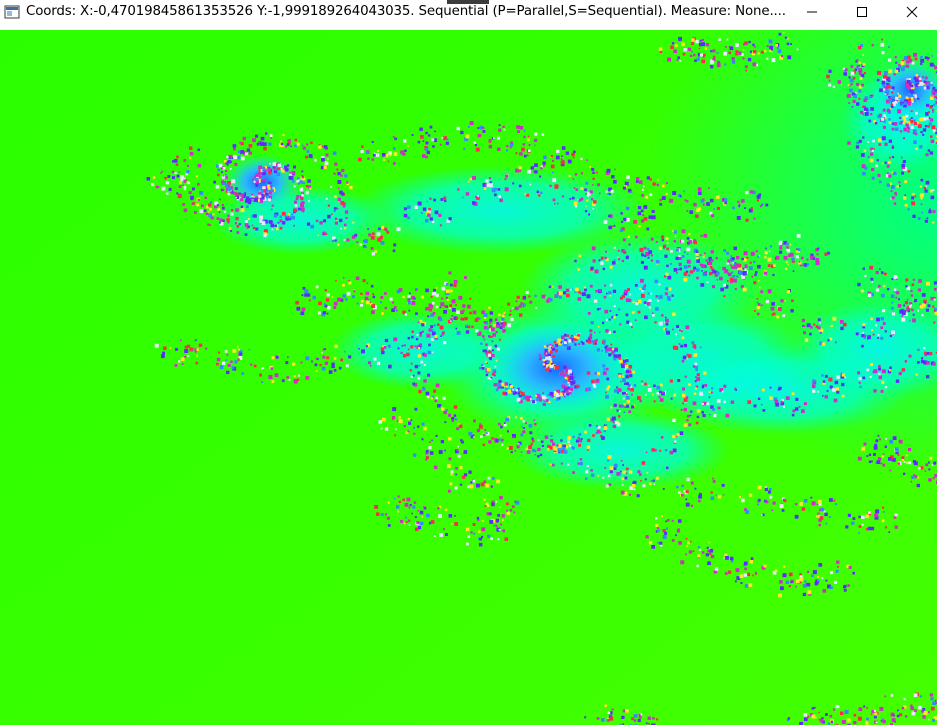 This screenshot has height=725, width=937. I want to click on app-icon, so click(12, 12).